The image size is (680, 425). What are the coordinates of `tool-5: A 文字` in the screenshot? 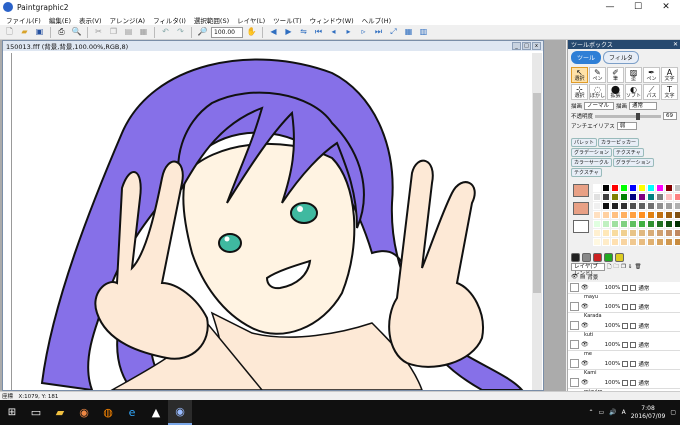 It's located at (669, 75).